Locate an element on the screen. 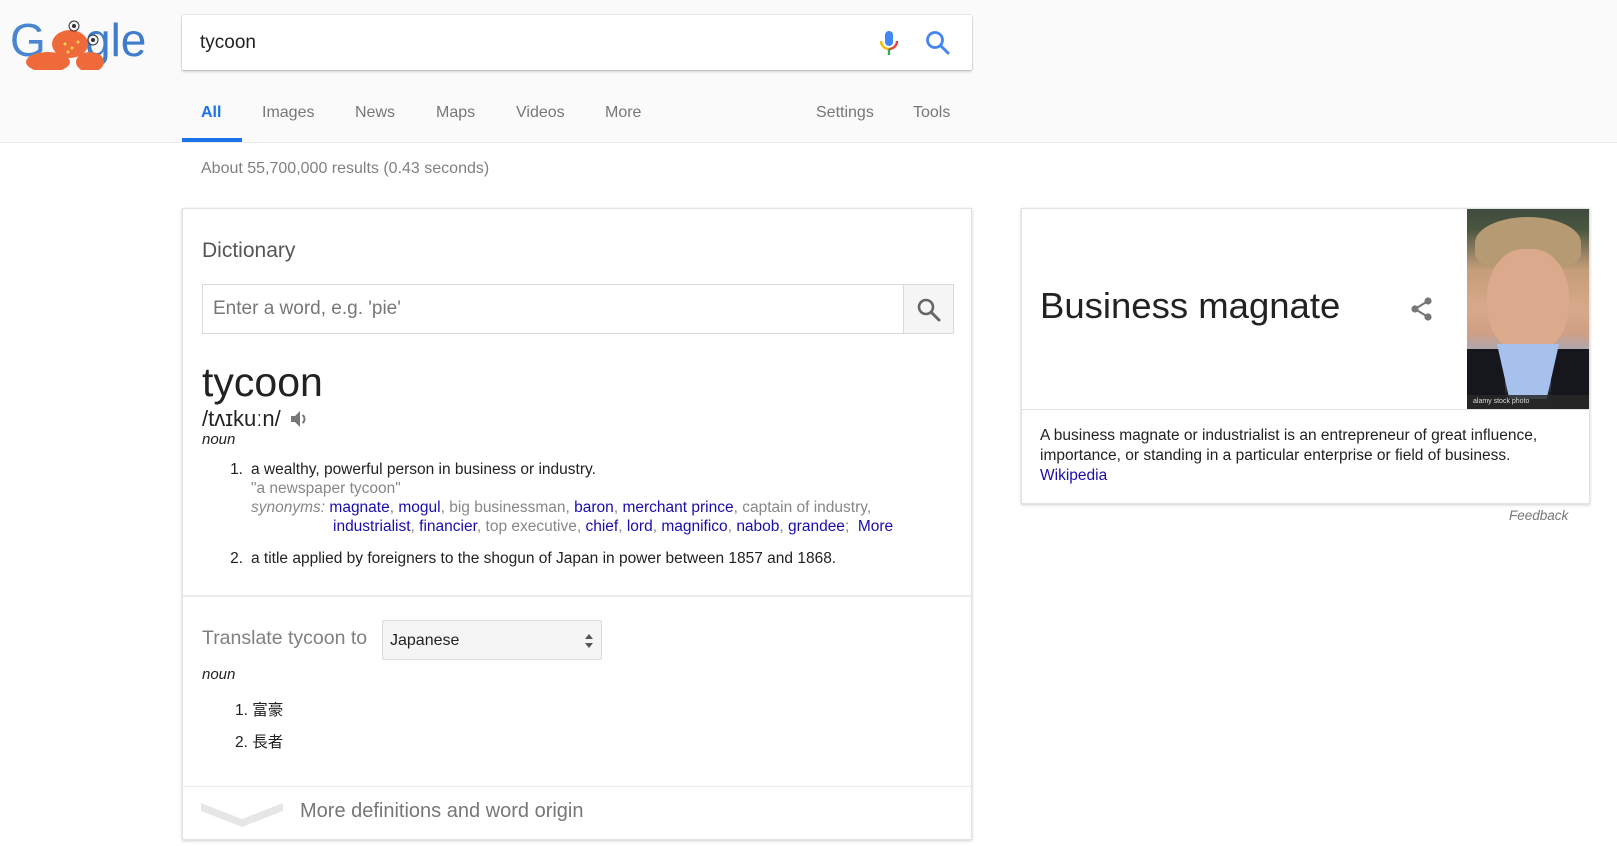 The image size is (1617, 846). synonym: grandee is located at coordinates (816, 526).